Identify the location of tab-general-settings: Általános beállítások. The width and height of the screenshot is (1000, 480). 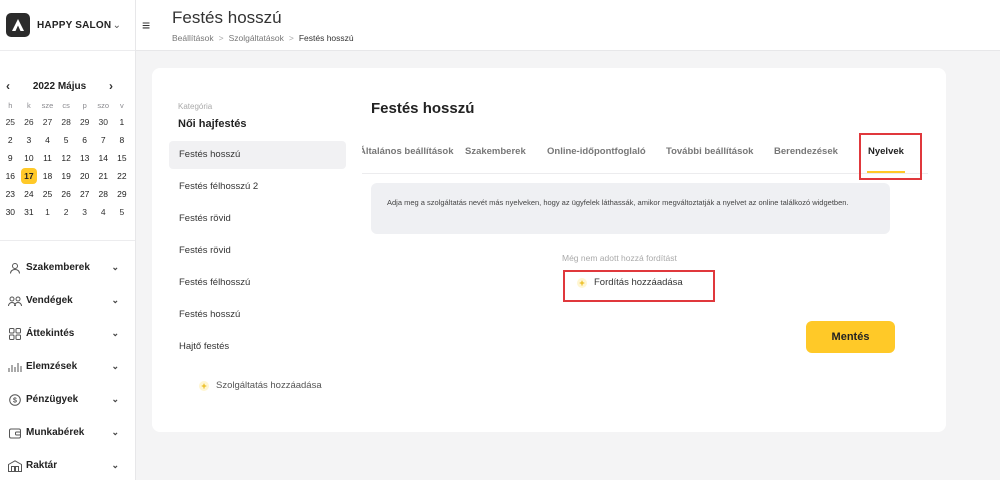
(408, 151).